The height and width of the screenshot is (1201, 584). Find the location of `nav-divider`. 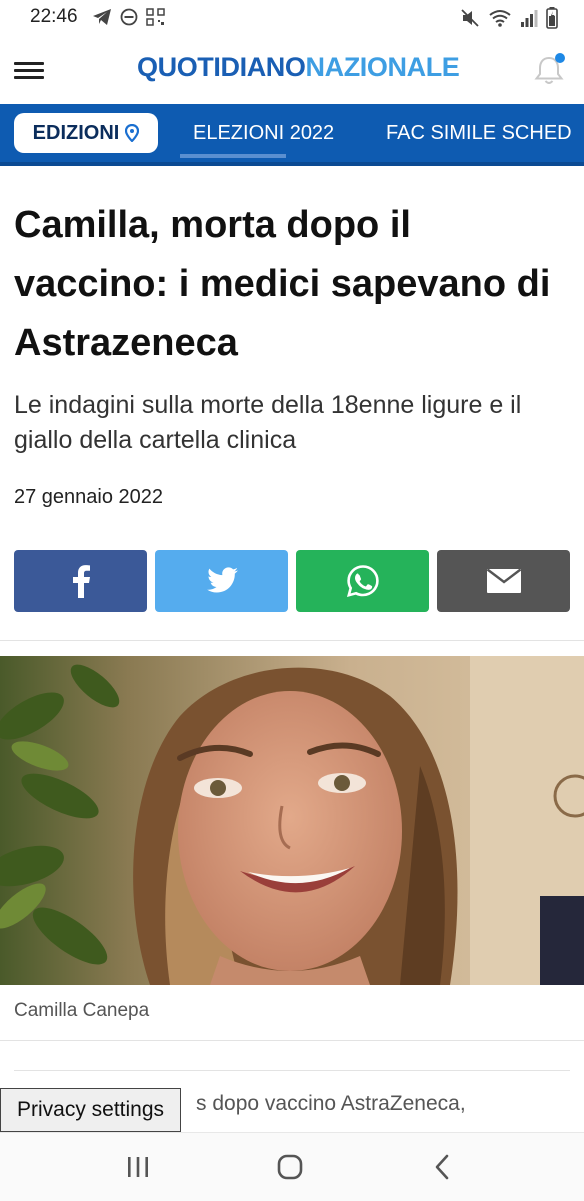

nav-divider is located at coordinates (292, 164).